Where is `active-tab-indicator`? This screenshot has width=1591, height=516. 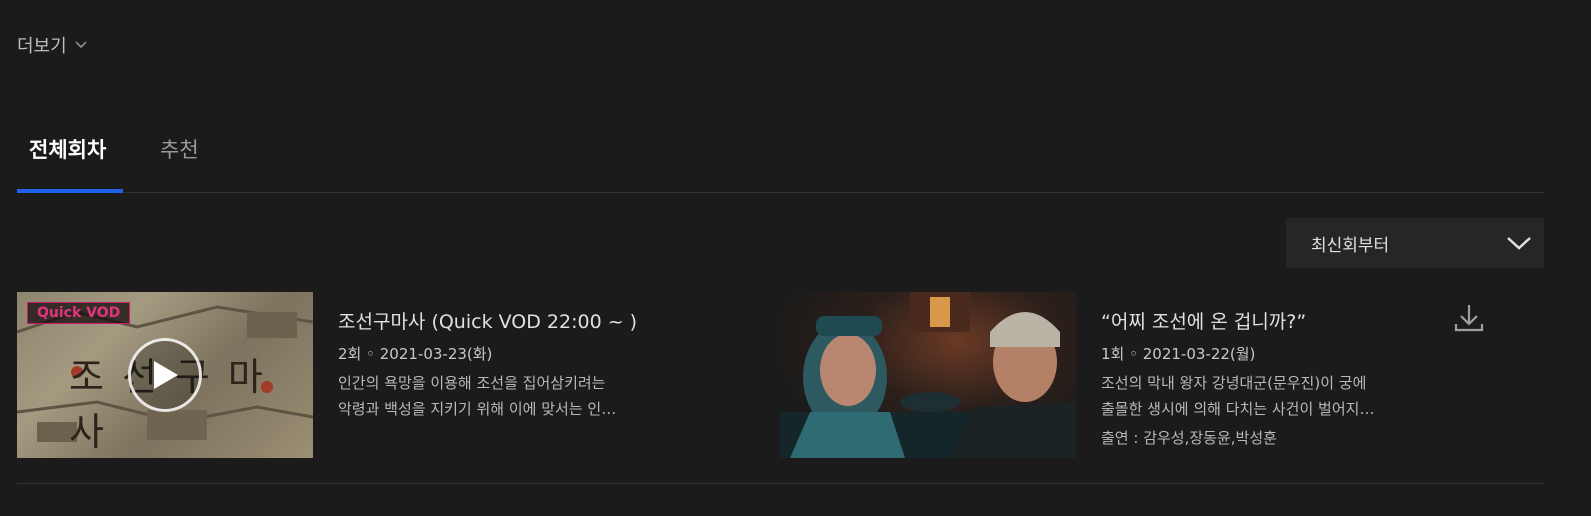 active-tab-indicator is located at coordinates (70, 191).